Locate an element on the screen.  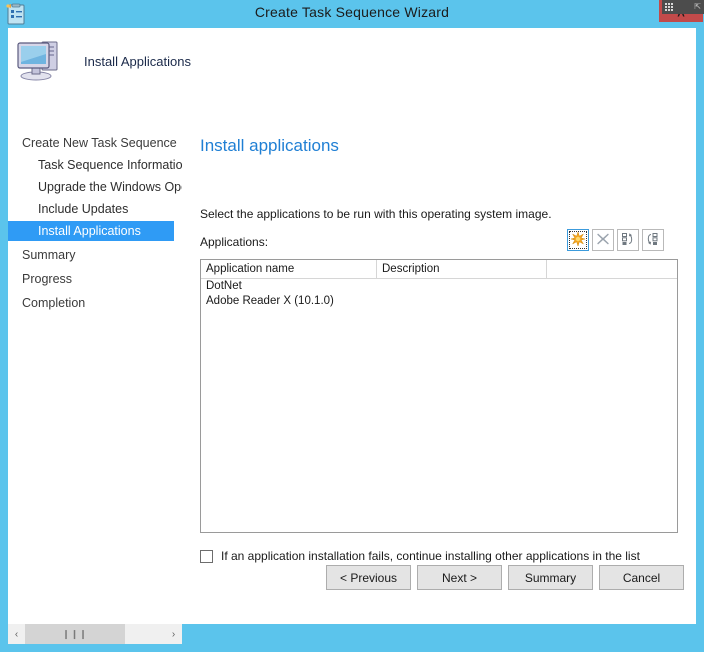
sidebar-item-summary: Summary is located at coordinates (95, 255).